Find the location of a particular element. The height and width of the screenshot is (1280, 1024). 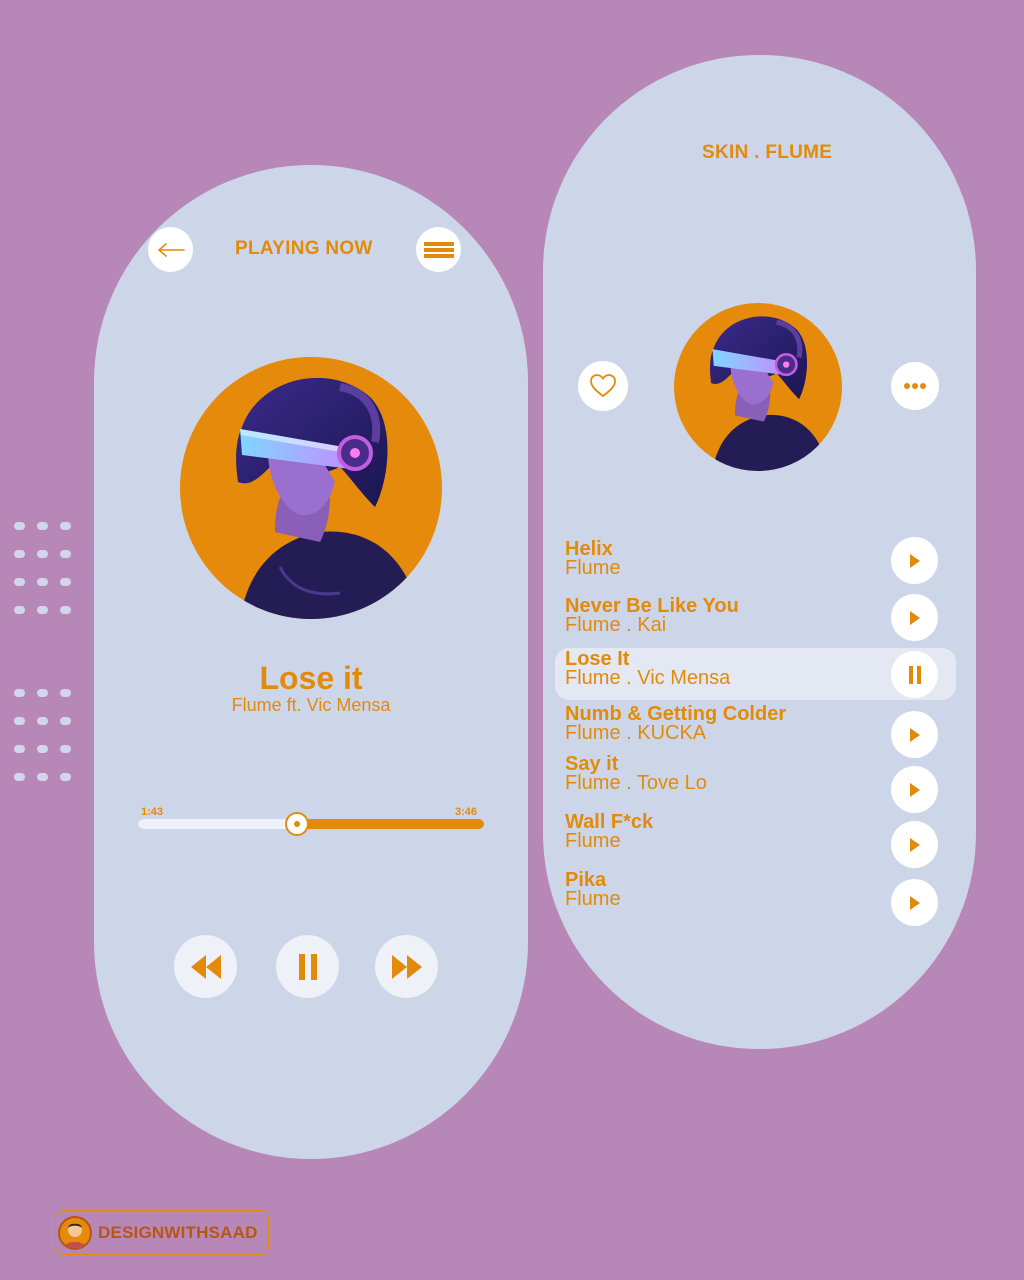

track-row: Say it Flume . Tove Lo is located at coordinates (636, 774).